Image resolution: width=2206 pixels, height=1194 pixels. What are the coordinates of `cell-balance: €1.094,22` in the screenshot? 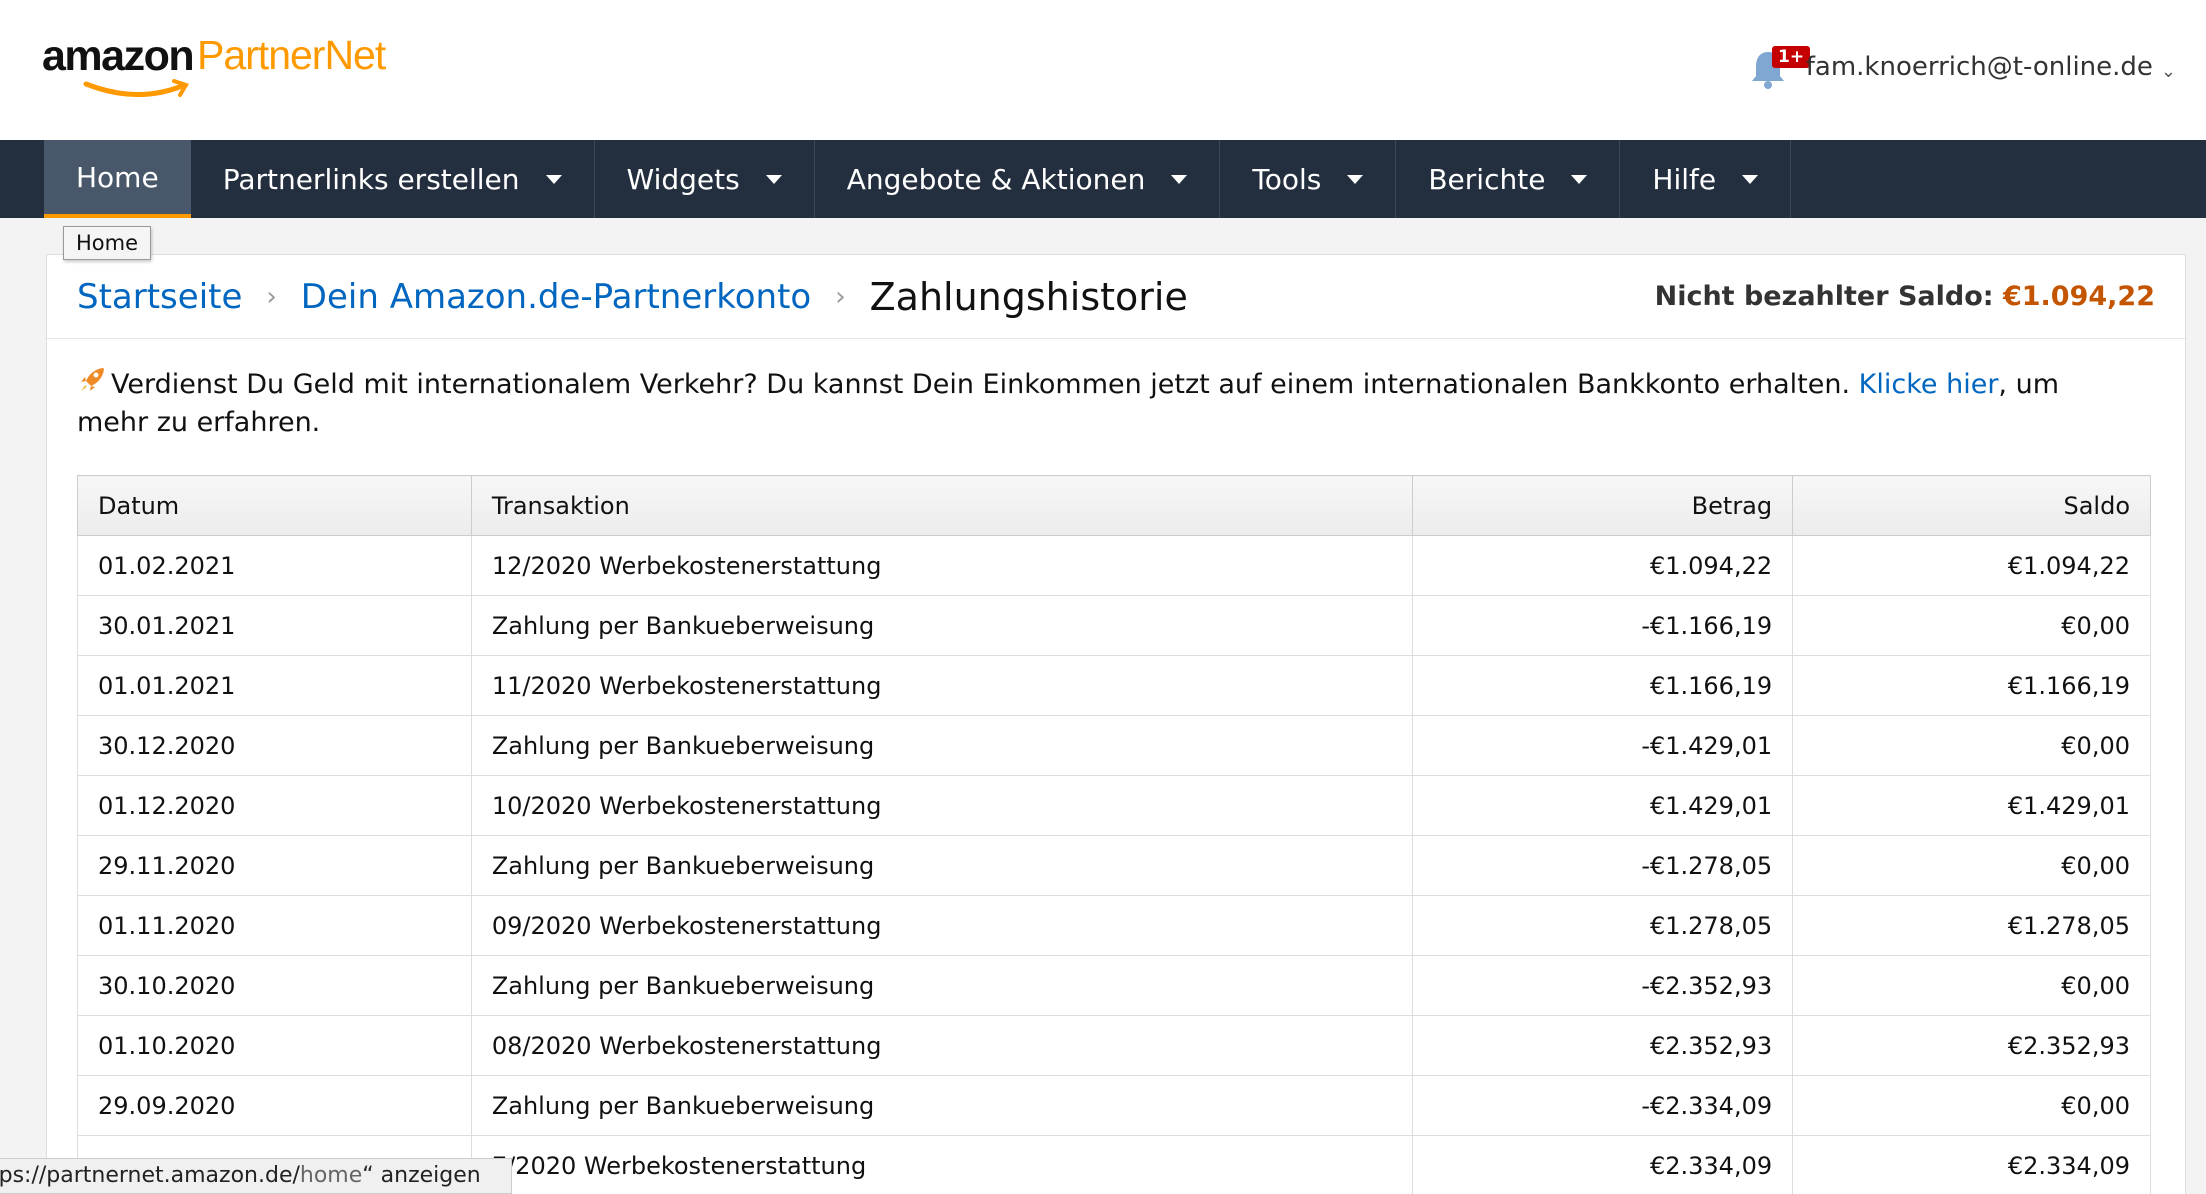 It's located at (1971, 565).